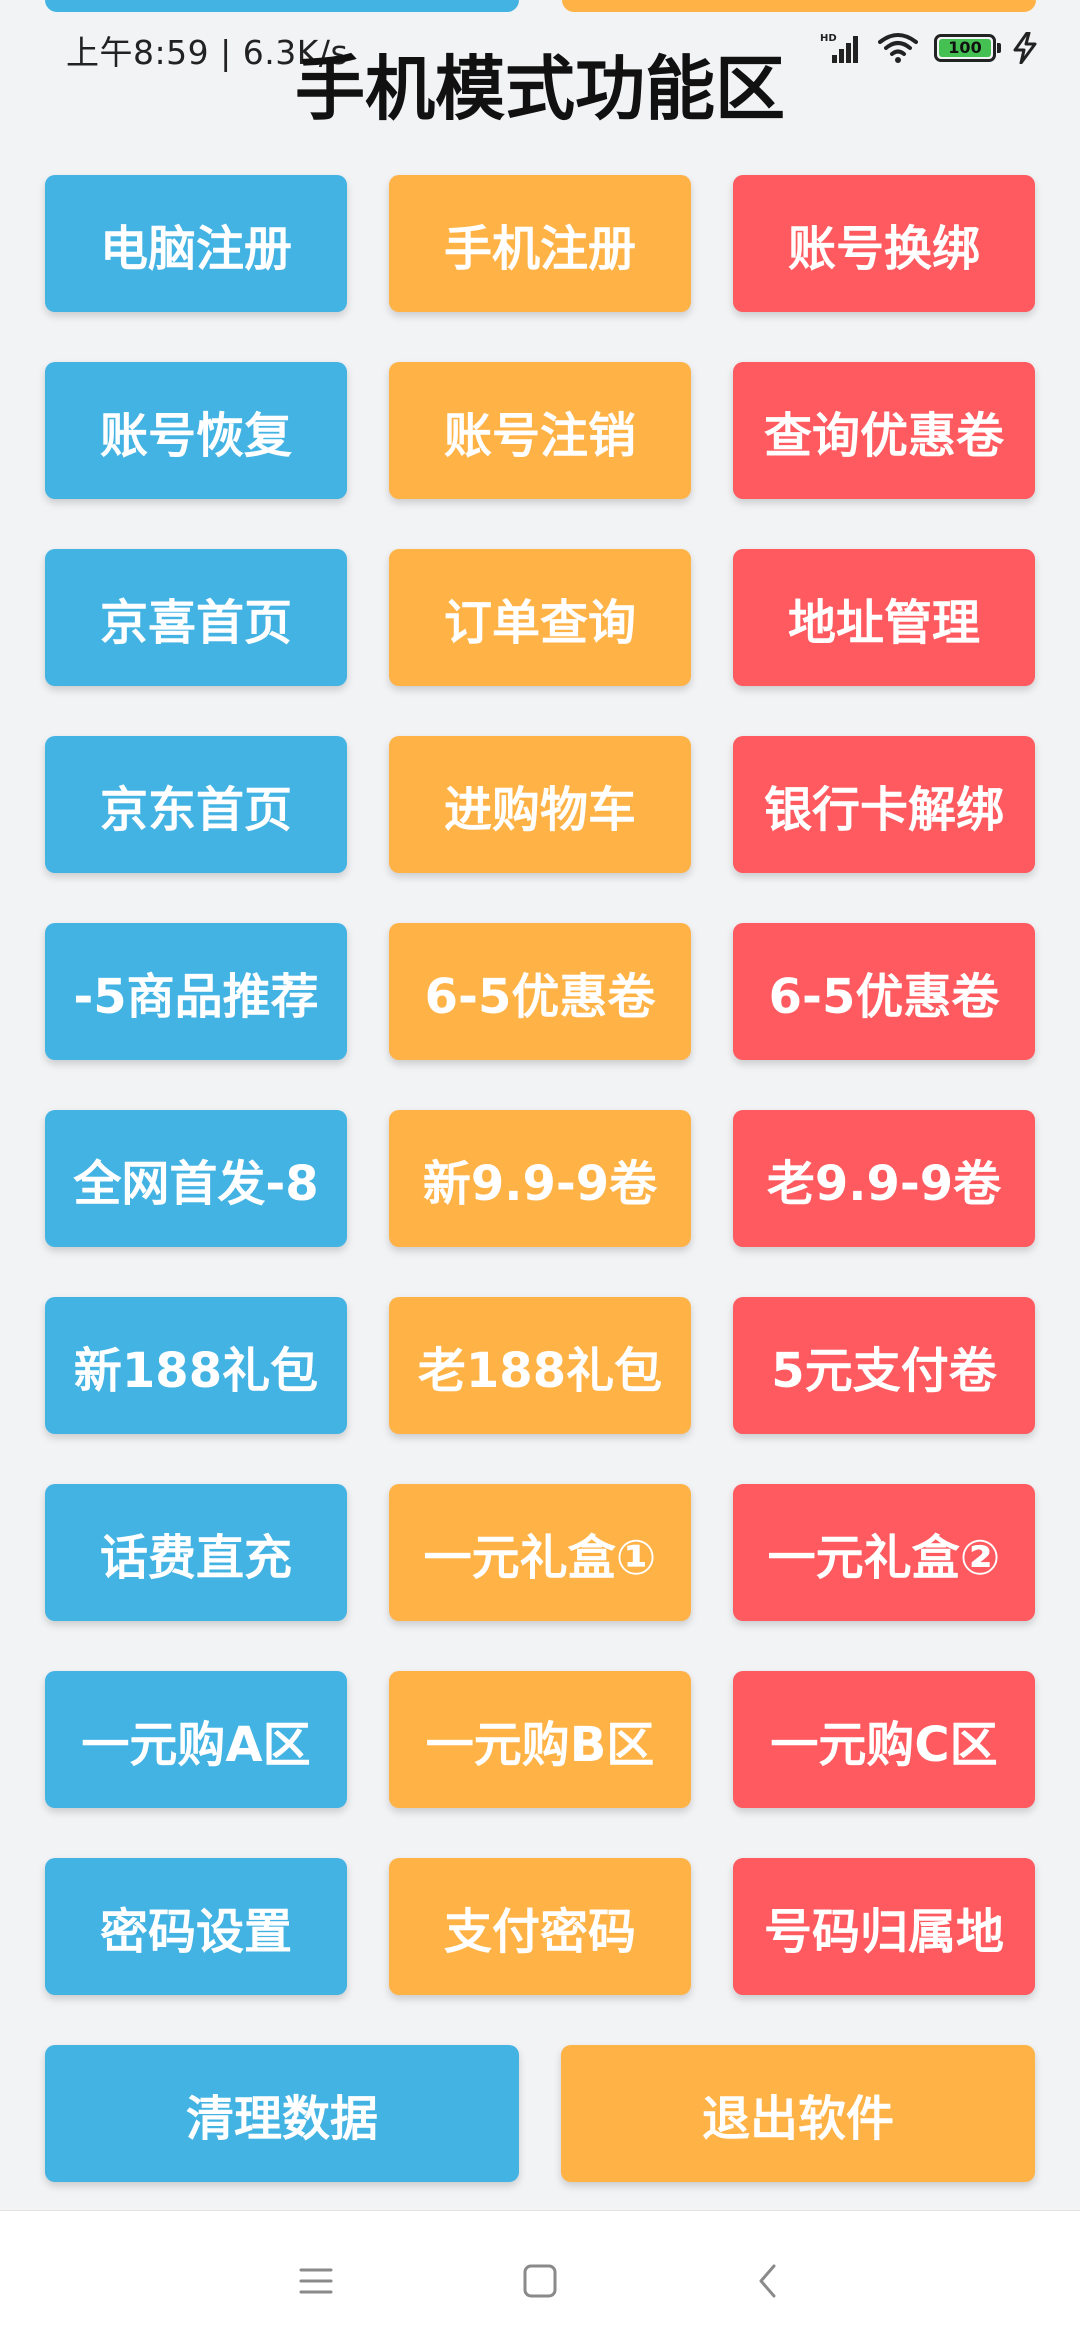 The height and width of the screenshot is (2341, 1080). Describe the element at coordinates (884, 991) in the screenshot. I see `coupon-6-5-button-b: 6-5优惠卷` at that location.